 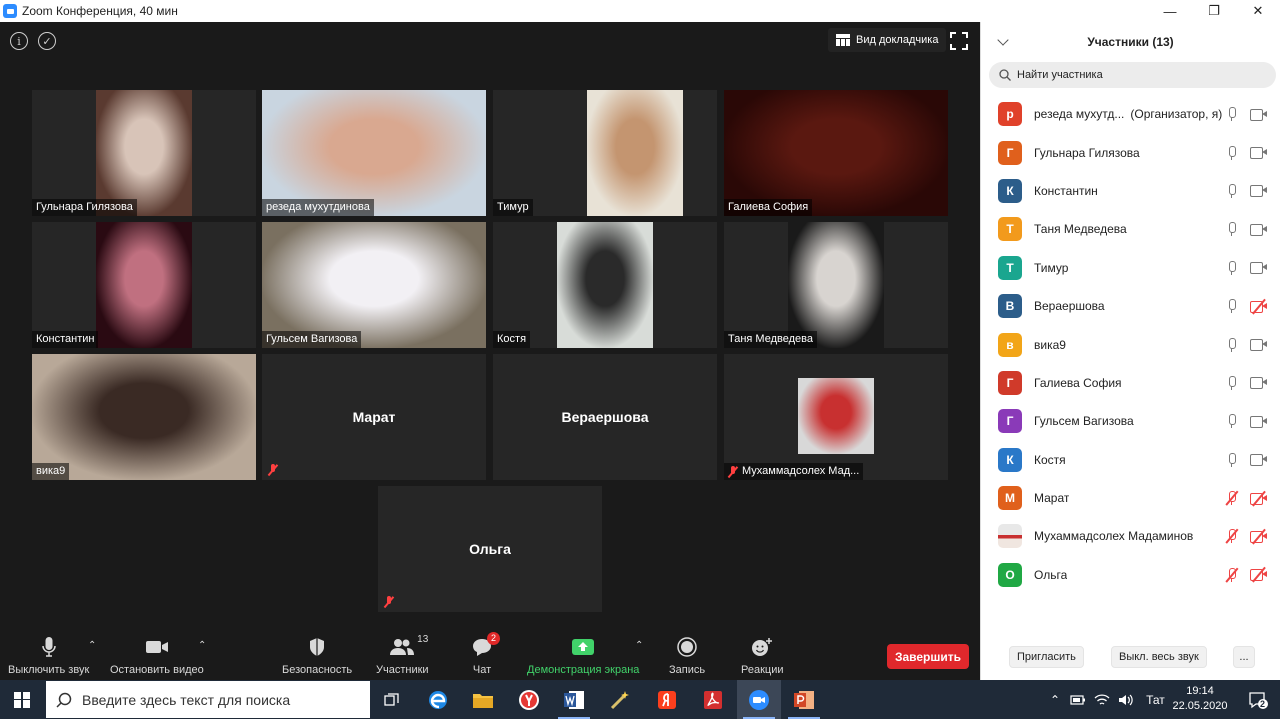 I want to click on magic-wand-icon, so click(x=620, y=699).